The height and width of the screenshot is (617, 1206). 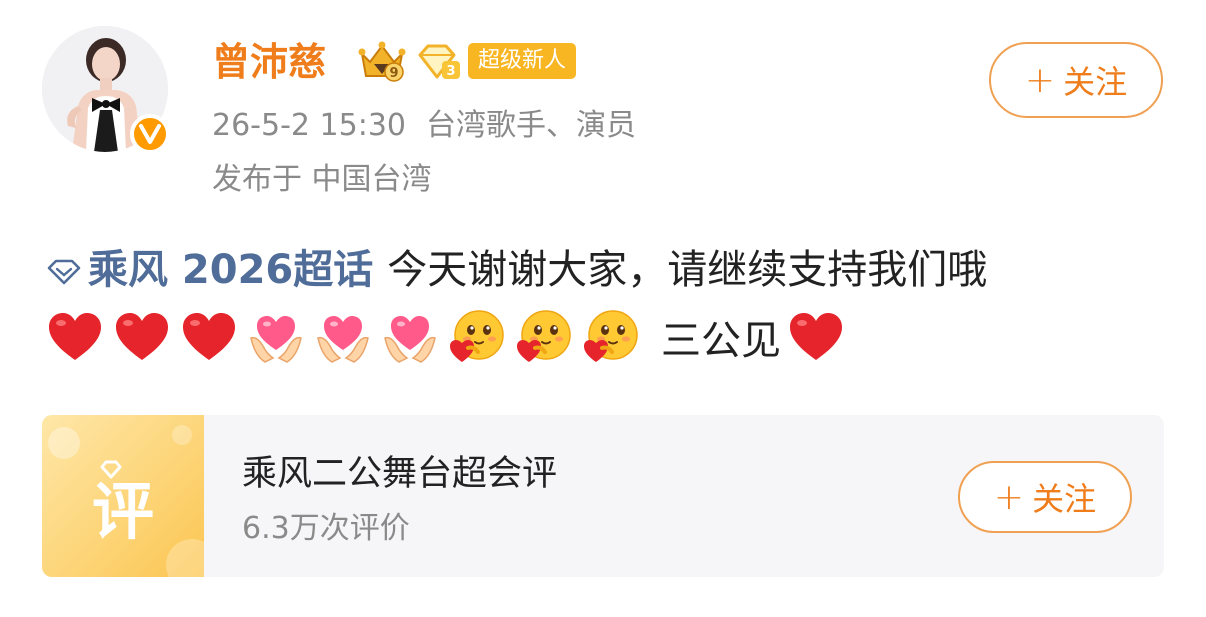 What do you see at coordinates (687, 270) in the screenshot?
I see `post-body-text: 今天谢谢大家，请继续支持我们哦` at bounding box center [687, 270].